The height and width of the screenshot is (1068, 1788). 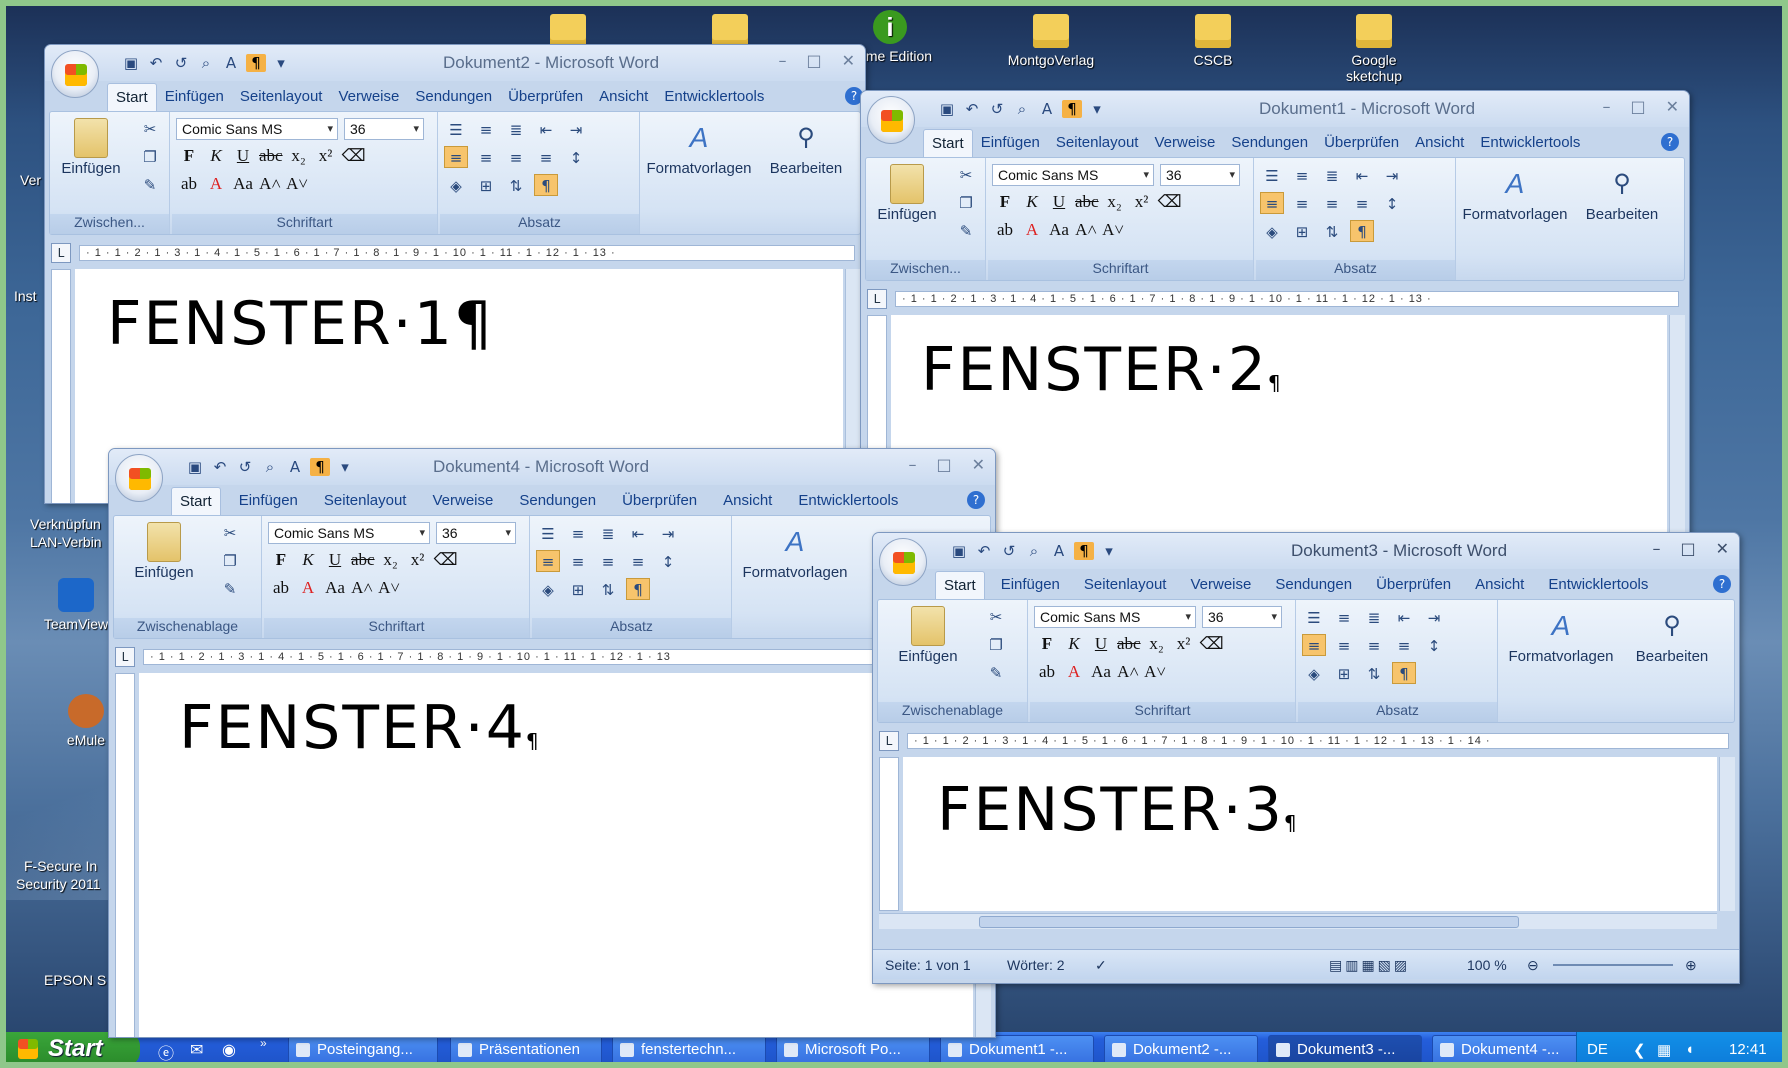 I want to click on shading-icon: ◈, so click(x=1272, y=231).